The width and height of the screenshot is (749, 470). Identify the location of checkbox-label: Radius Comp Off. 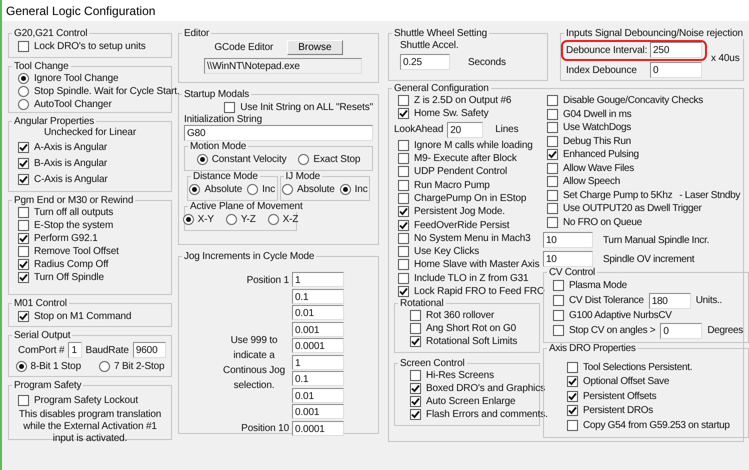
(71, 264).